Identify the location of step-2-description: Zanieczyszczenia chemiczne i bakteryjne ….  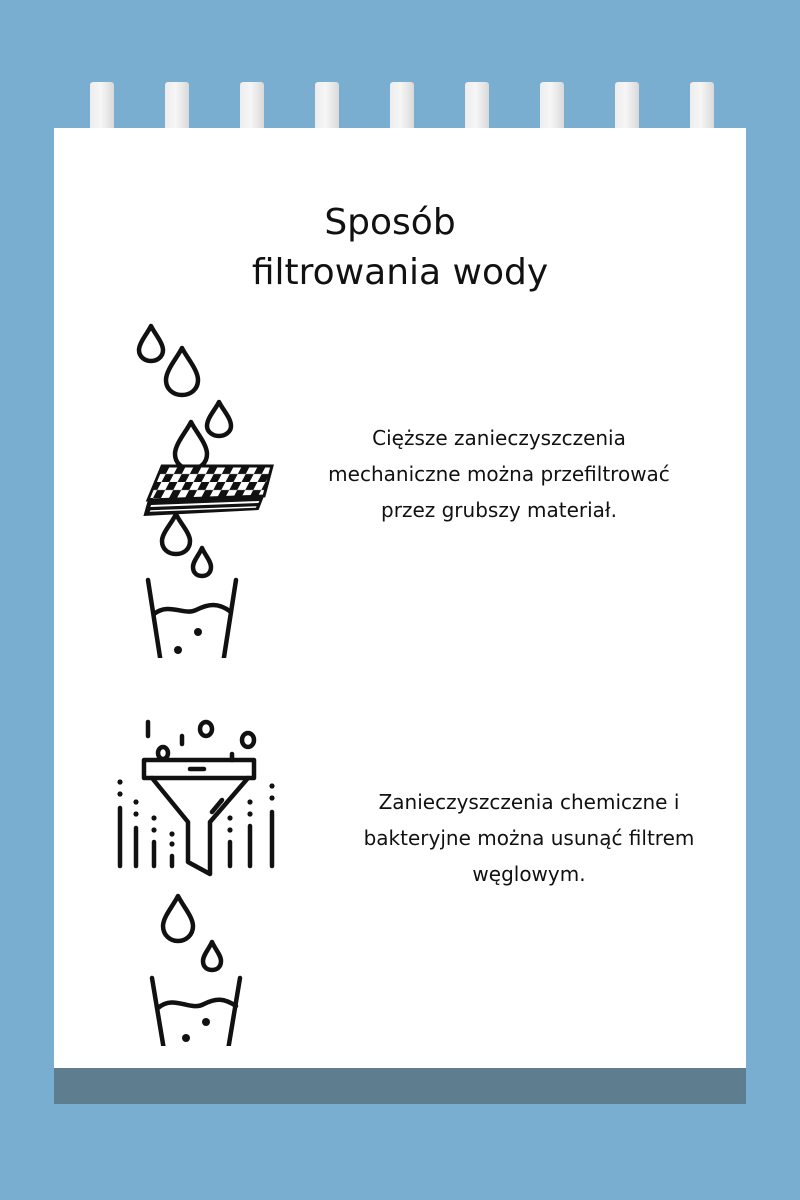
(529, 838).